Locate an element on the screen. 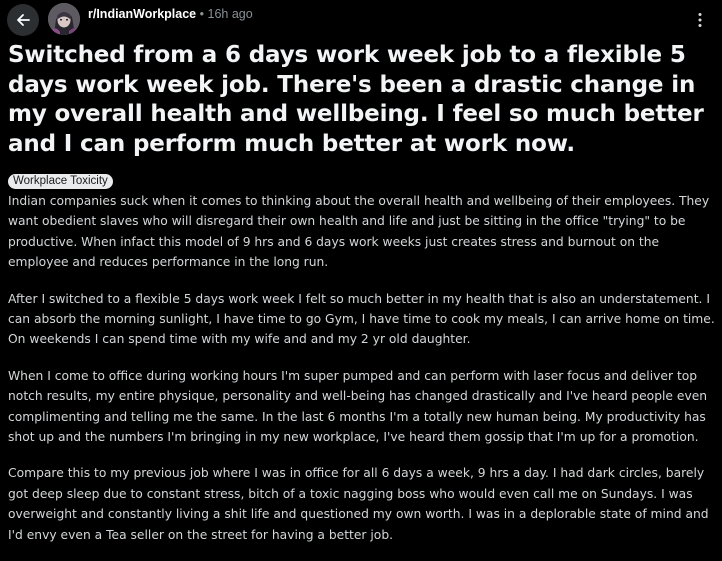  vertical-ellipsis-icon is located at coordinates (700, 20).